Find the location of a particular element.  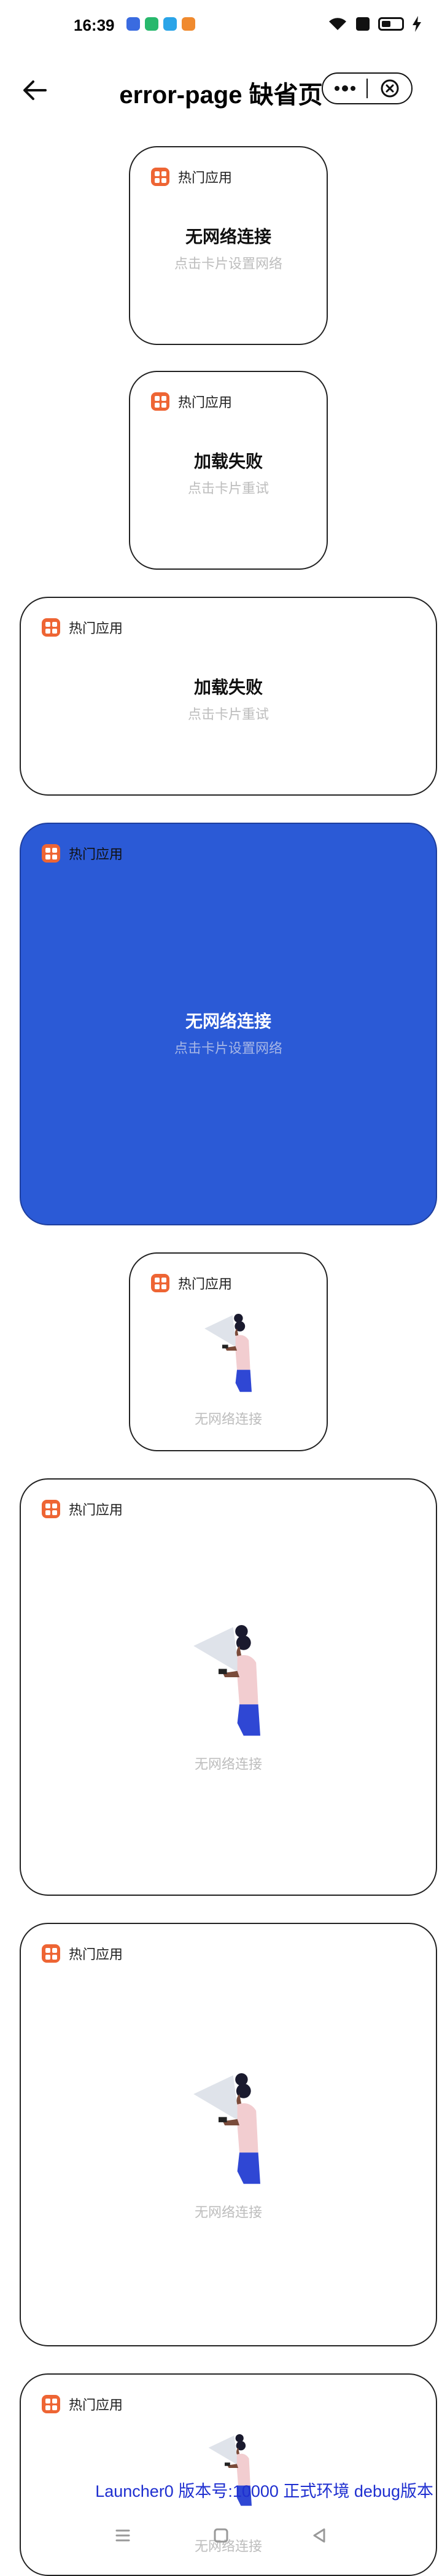

more-button is located at coordinates (344, 88).